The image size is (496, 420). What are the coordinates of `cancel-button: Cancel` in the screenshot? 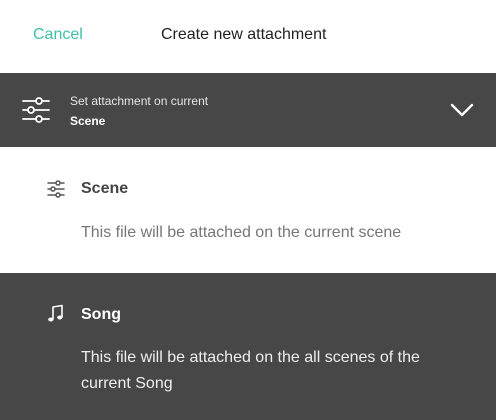 It's located at (58, 35).